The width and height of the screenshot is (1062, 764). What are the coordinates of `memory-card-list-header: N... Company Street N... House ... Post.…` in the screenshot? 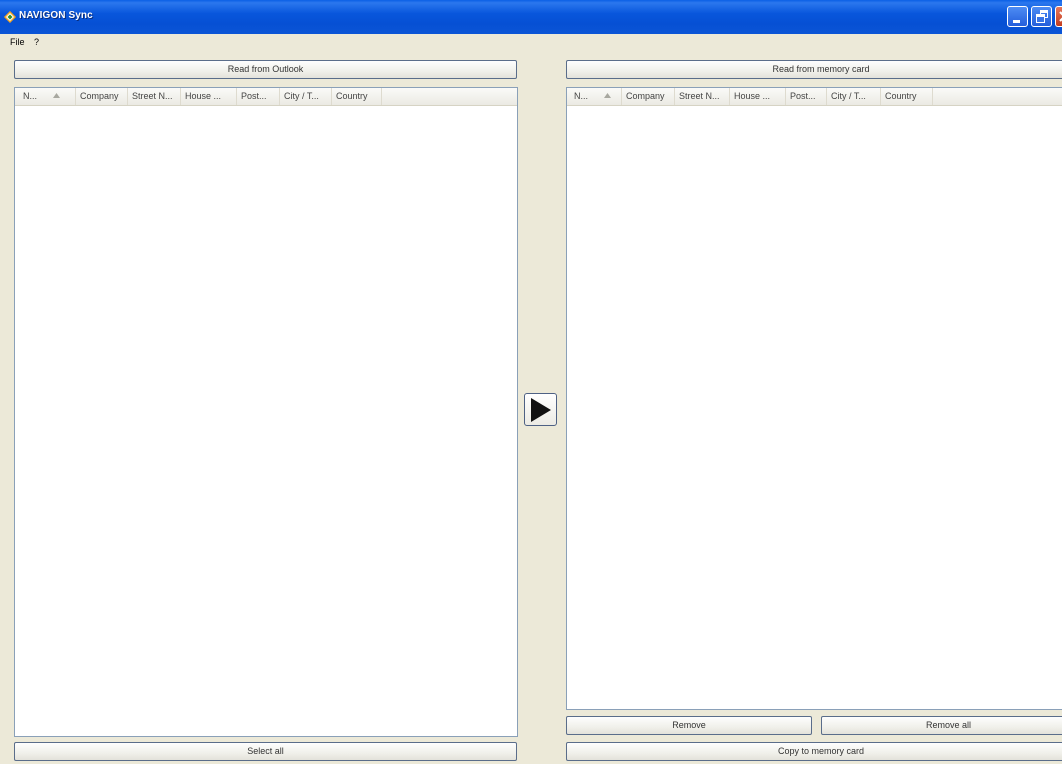 It's located at (814, 97).